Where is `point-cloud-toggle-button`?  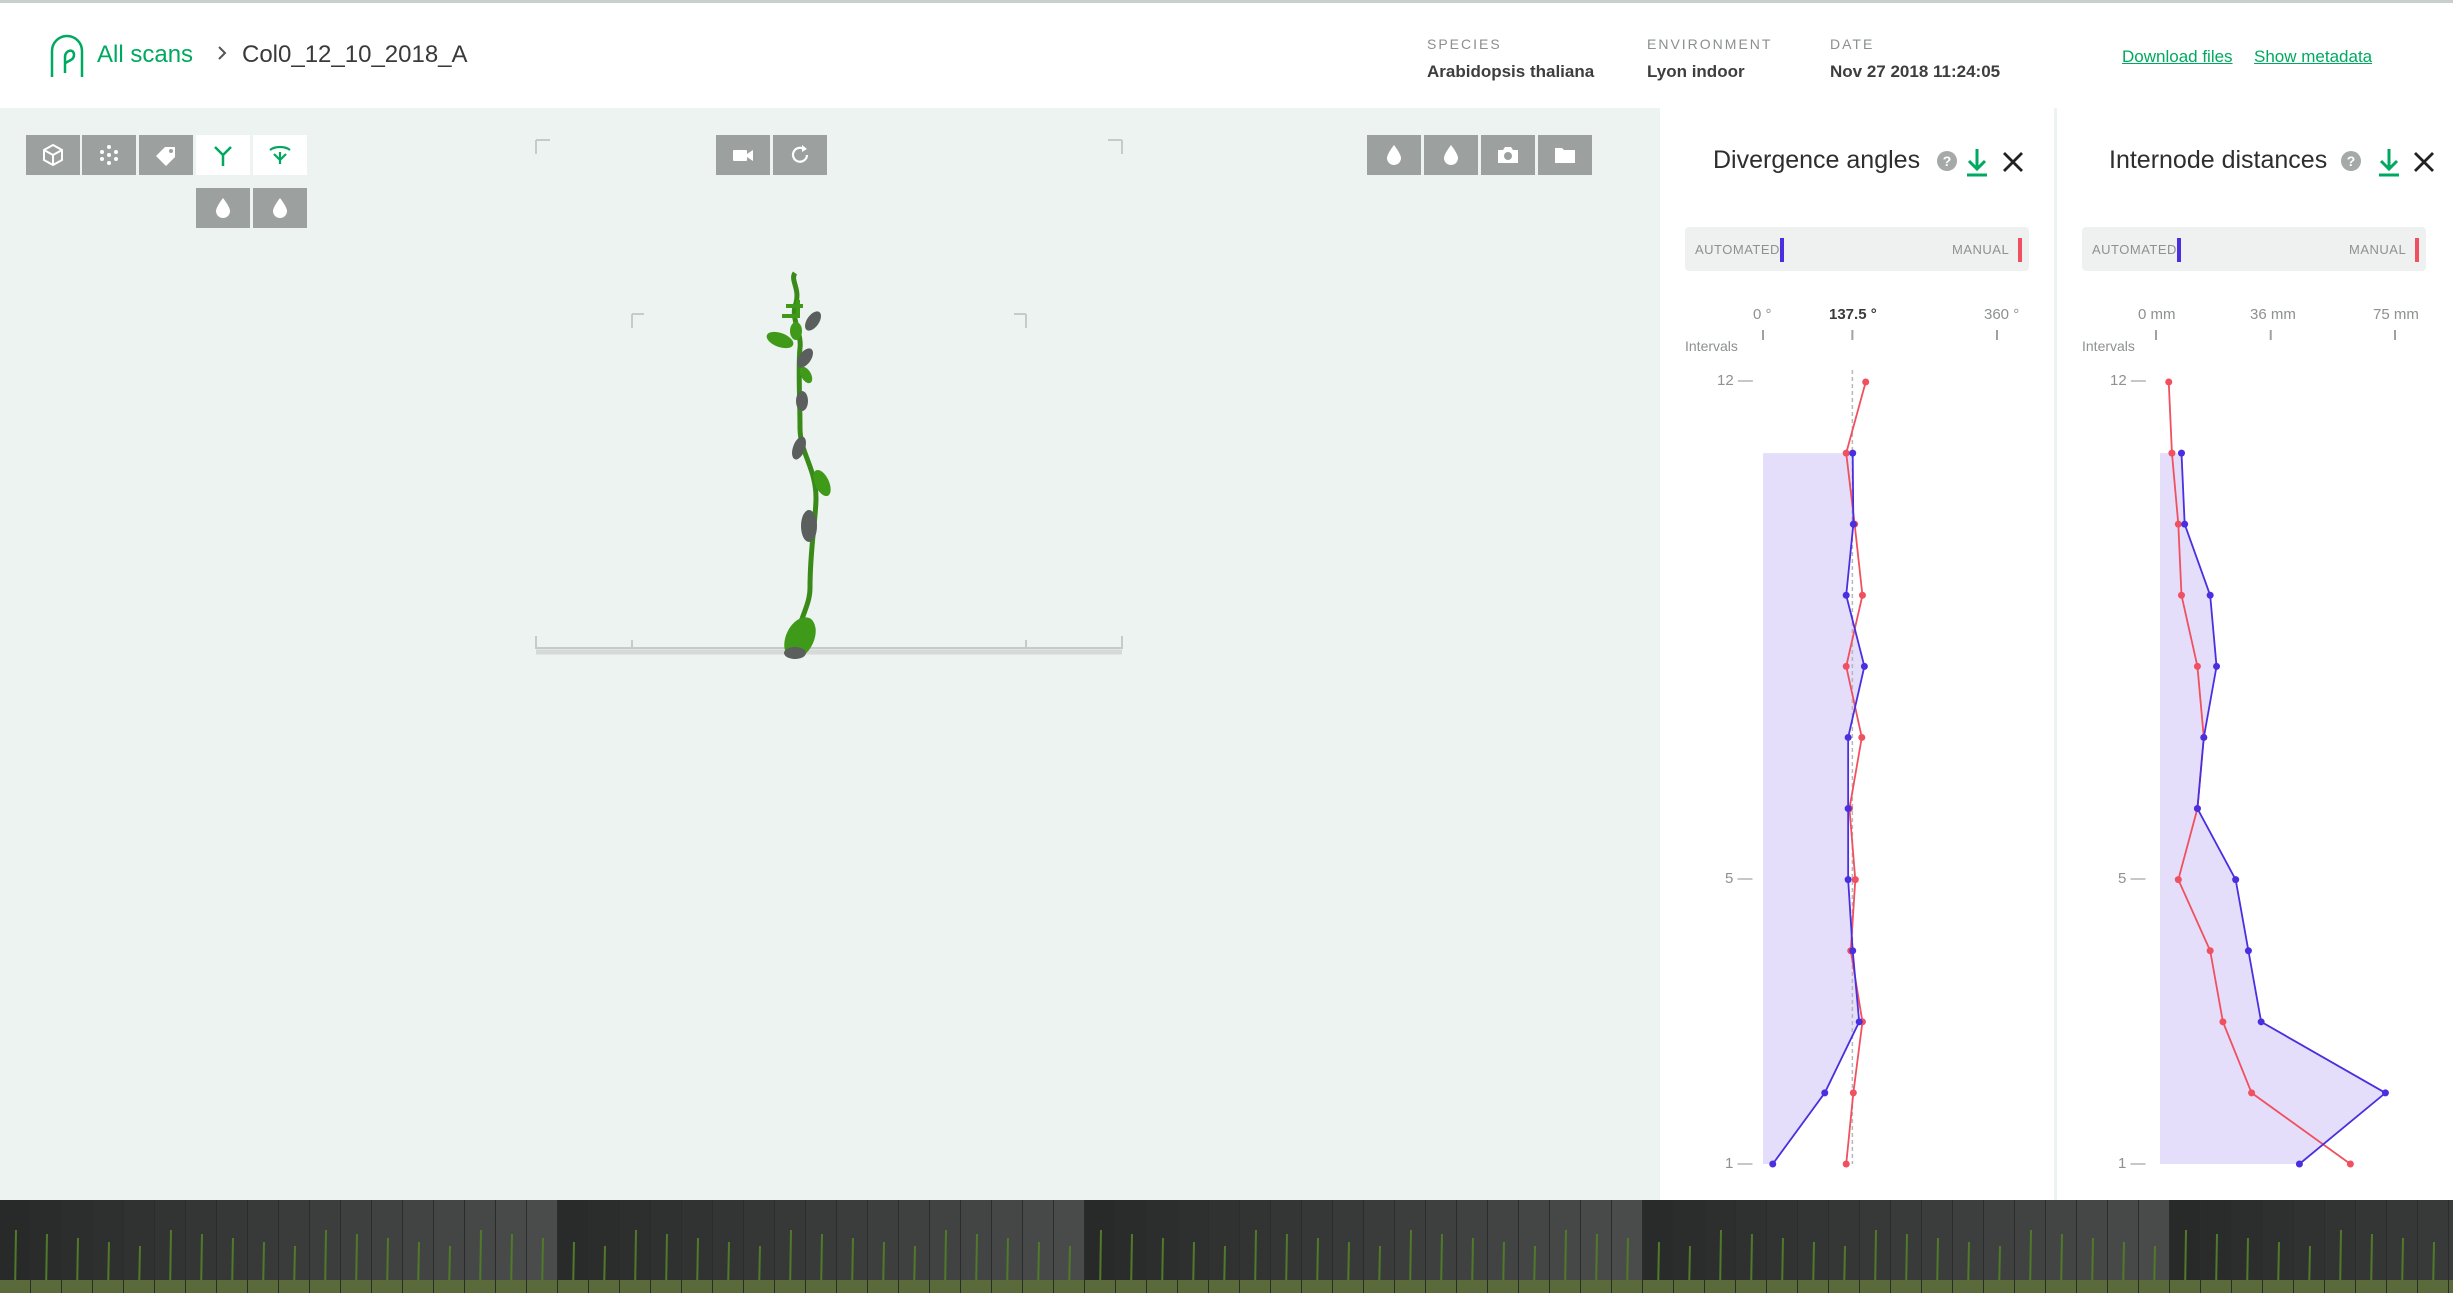
point-cloud-toggle-button is located at coordinates (109, 155).